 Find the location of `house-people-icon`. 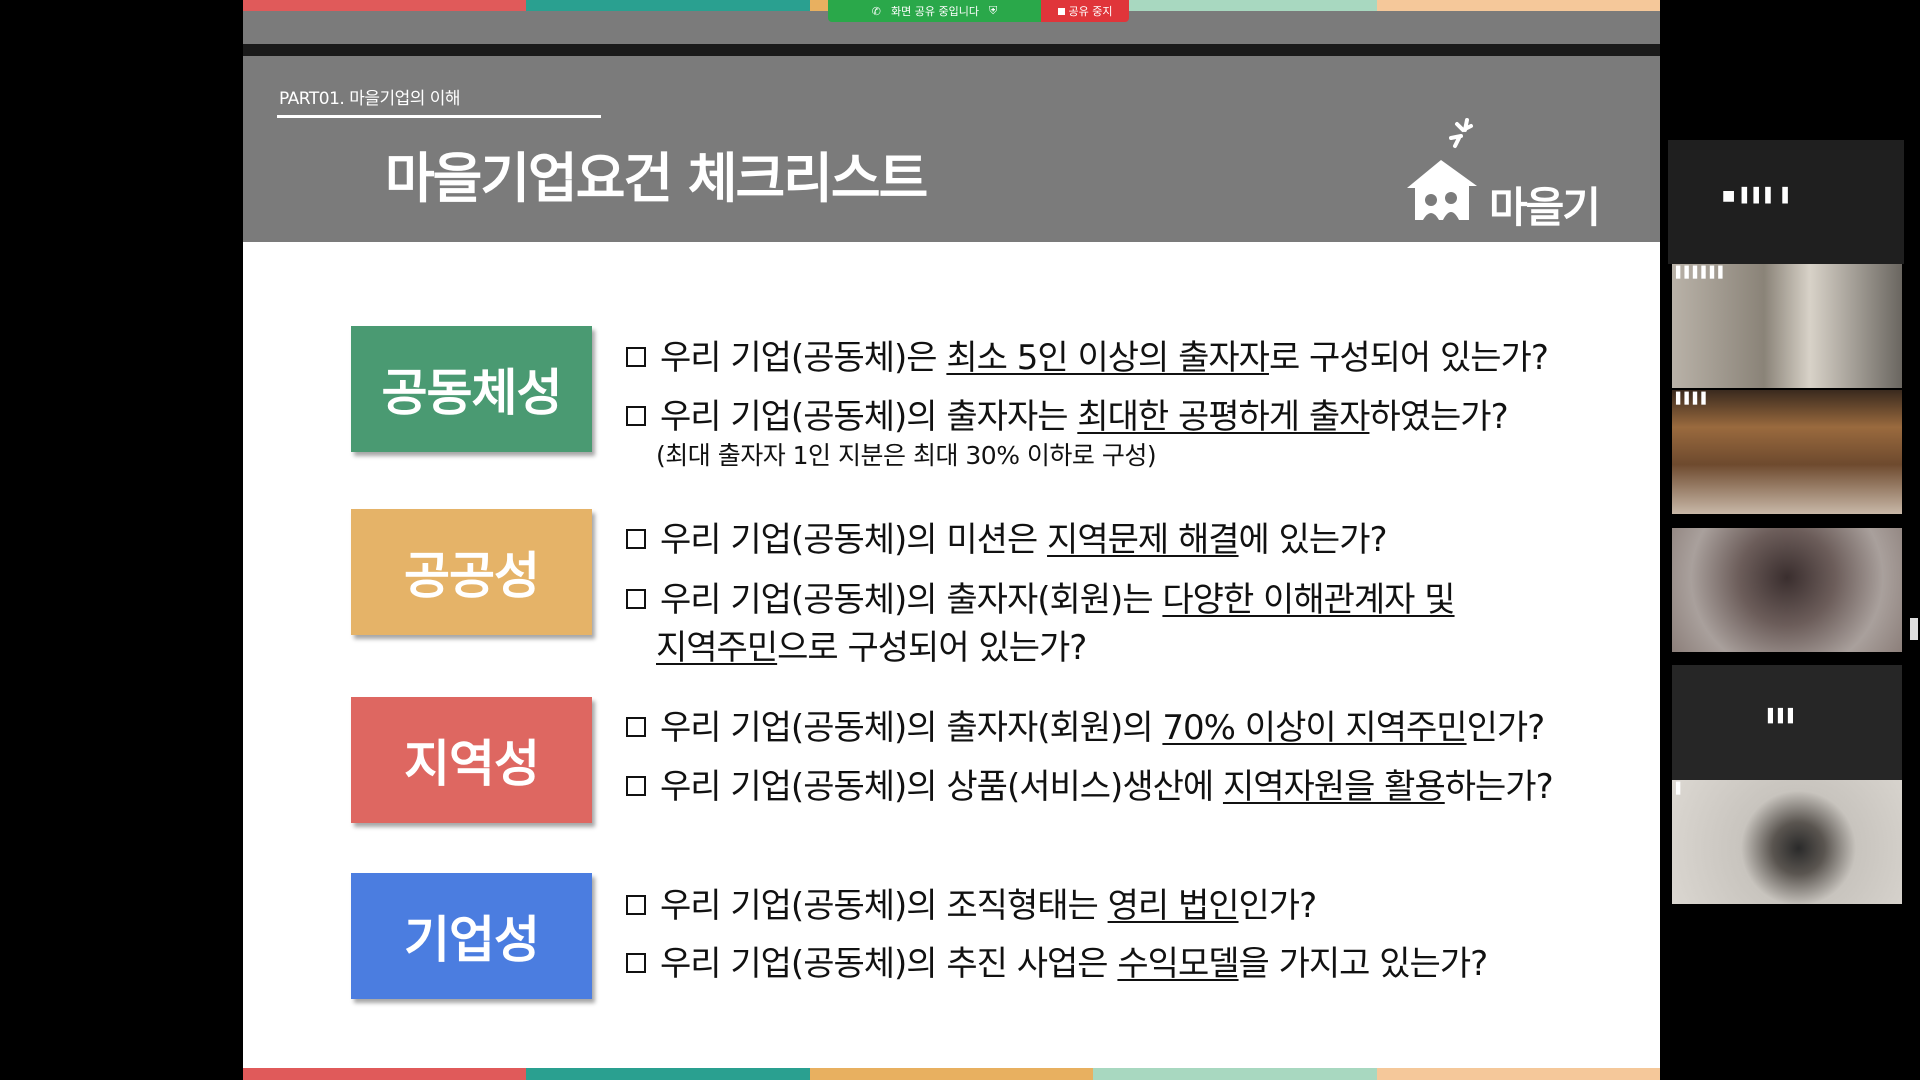

house-people-icon is located at coordinates (1442, 169).